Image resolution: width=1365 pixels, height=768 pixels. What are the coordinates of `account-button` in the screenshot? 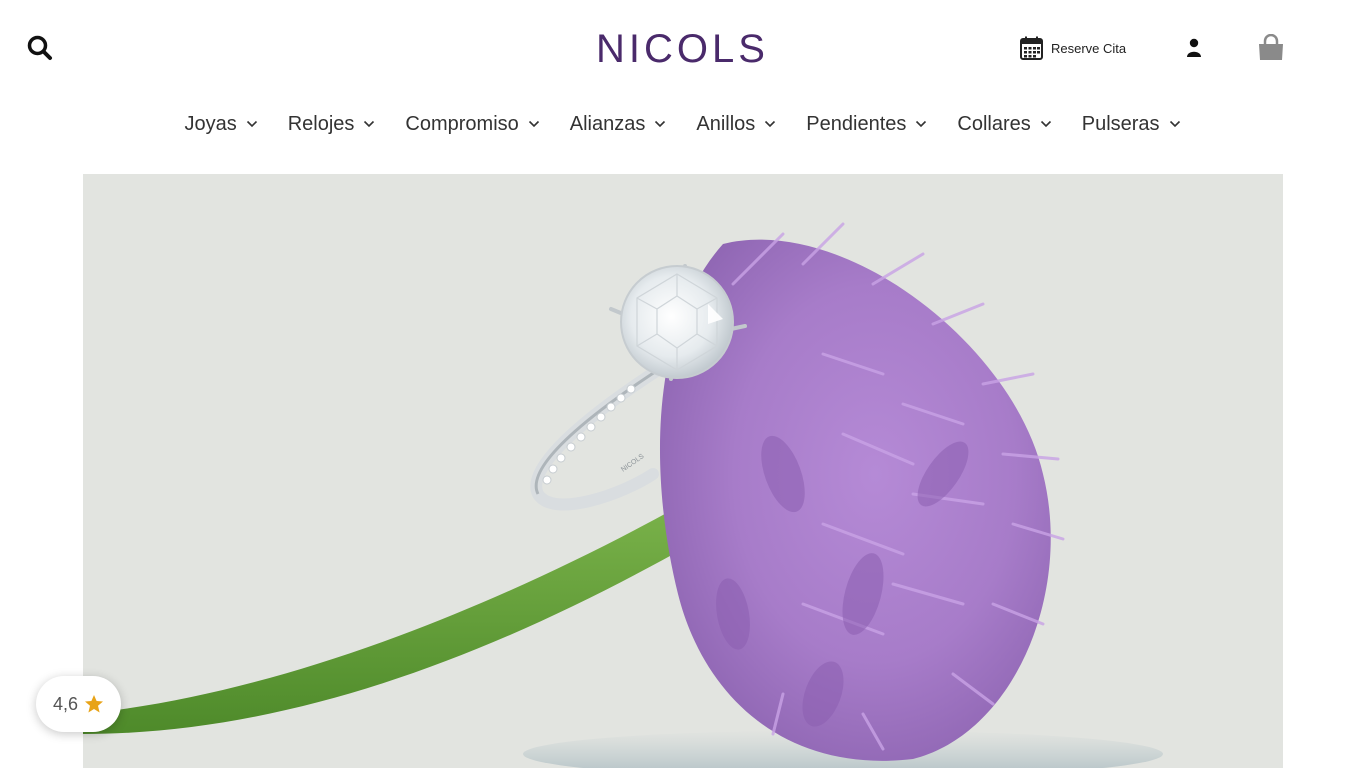 It's located at (1194, 48).